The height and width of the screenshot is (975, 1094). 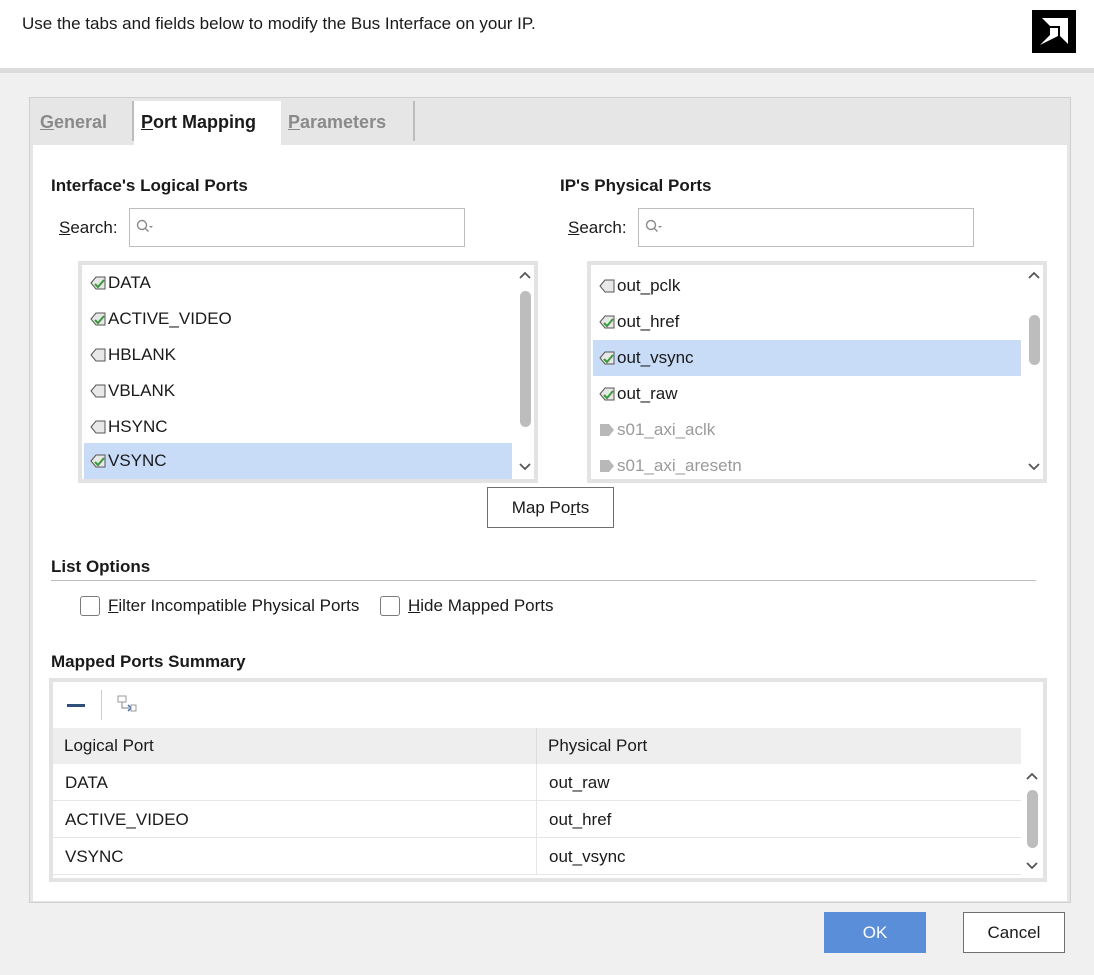 What do you see at coordinates (129, 282) in the screenshot?
I see `logical-port-label: DATA` at bounding box center [129, 282].